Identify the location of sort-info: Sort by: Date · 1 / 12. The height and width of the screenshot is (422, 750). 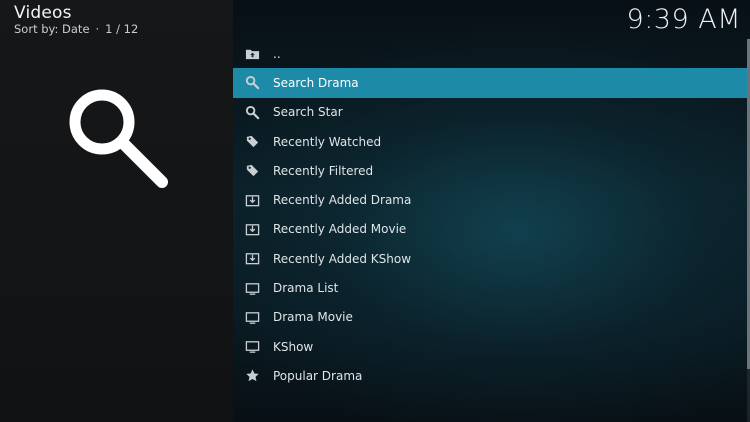
(76, 29).